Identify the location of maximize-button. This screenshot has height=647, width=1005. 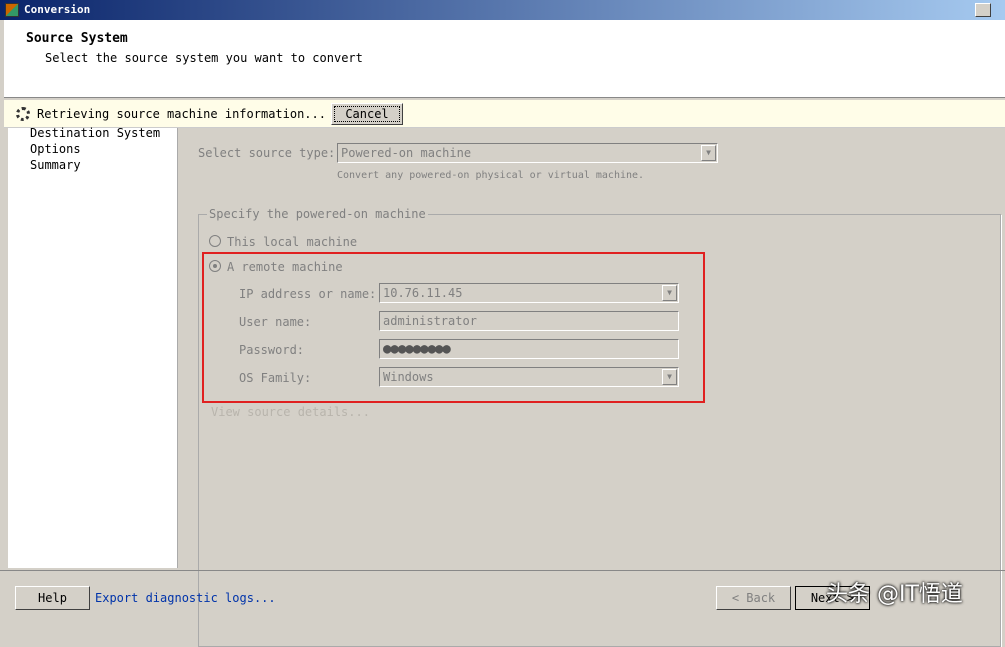
(983, 10).